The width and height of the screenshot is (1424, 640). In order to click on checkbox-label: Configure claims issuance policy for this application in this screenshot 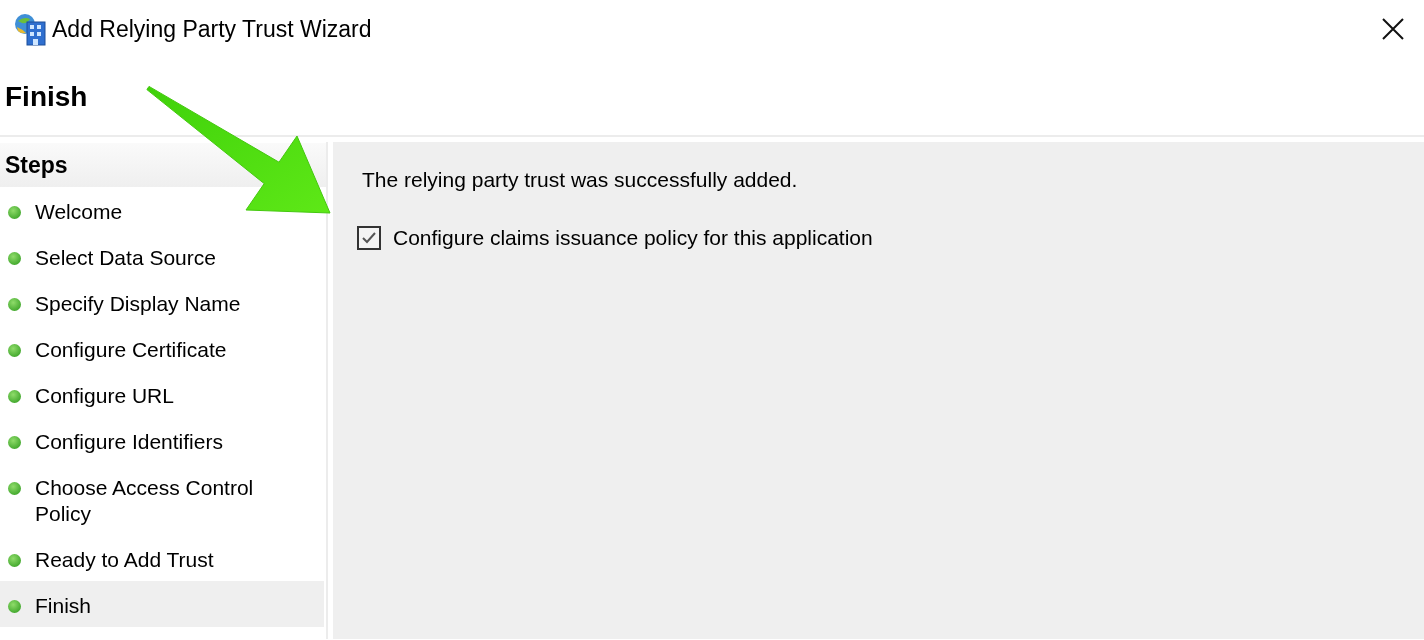, I will do `click(633, 238)`.